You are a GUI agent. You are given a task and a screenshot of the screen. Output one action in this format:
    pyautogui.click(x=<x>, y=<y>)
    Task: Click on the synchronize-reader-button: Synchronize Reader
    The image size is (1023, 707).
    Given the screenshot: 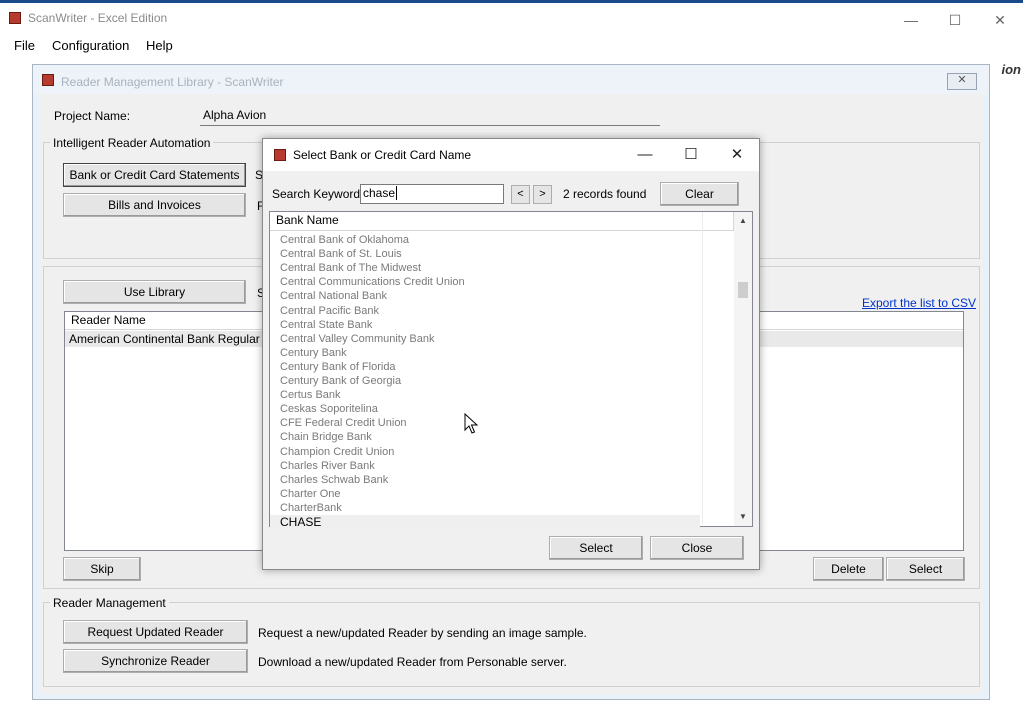 What is the action you would take?
    pyautogui.click(x=155, y=661)
    